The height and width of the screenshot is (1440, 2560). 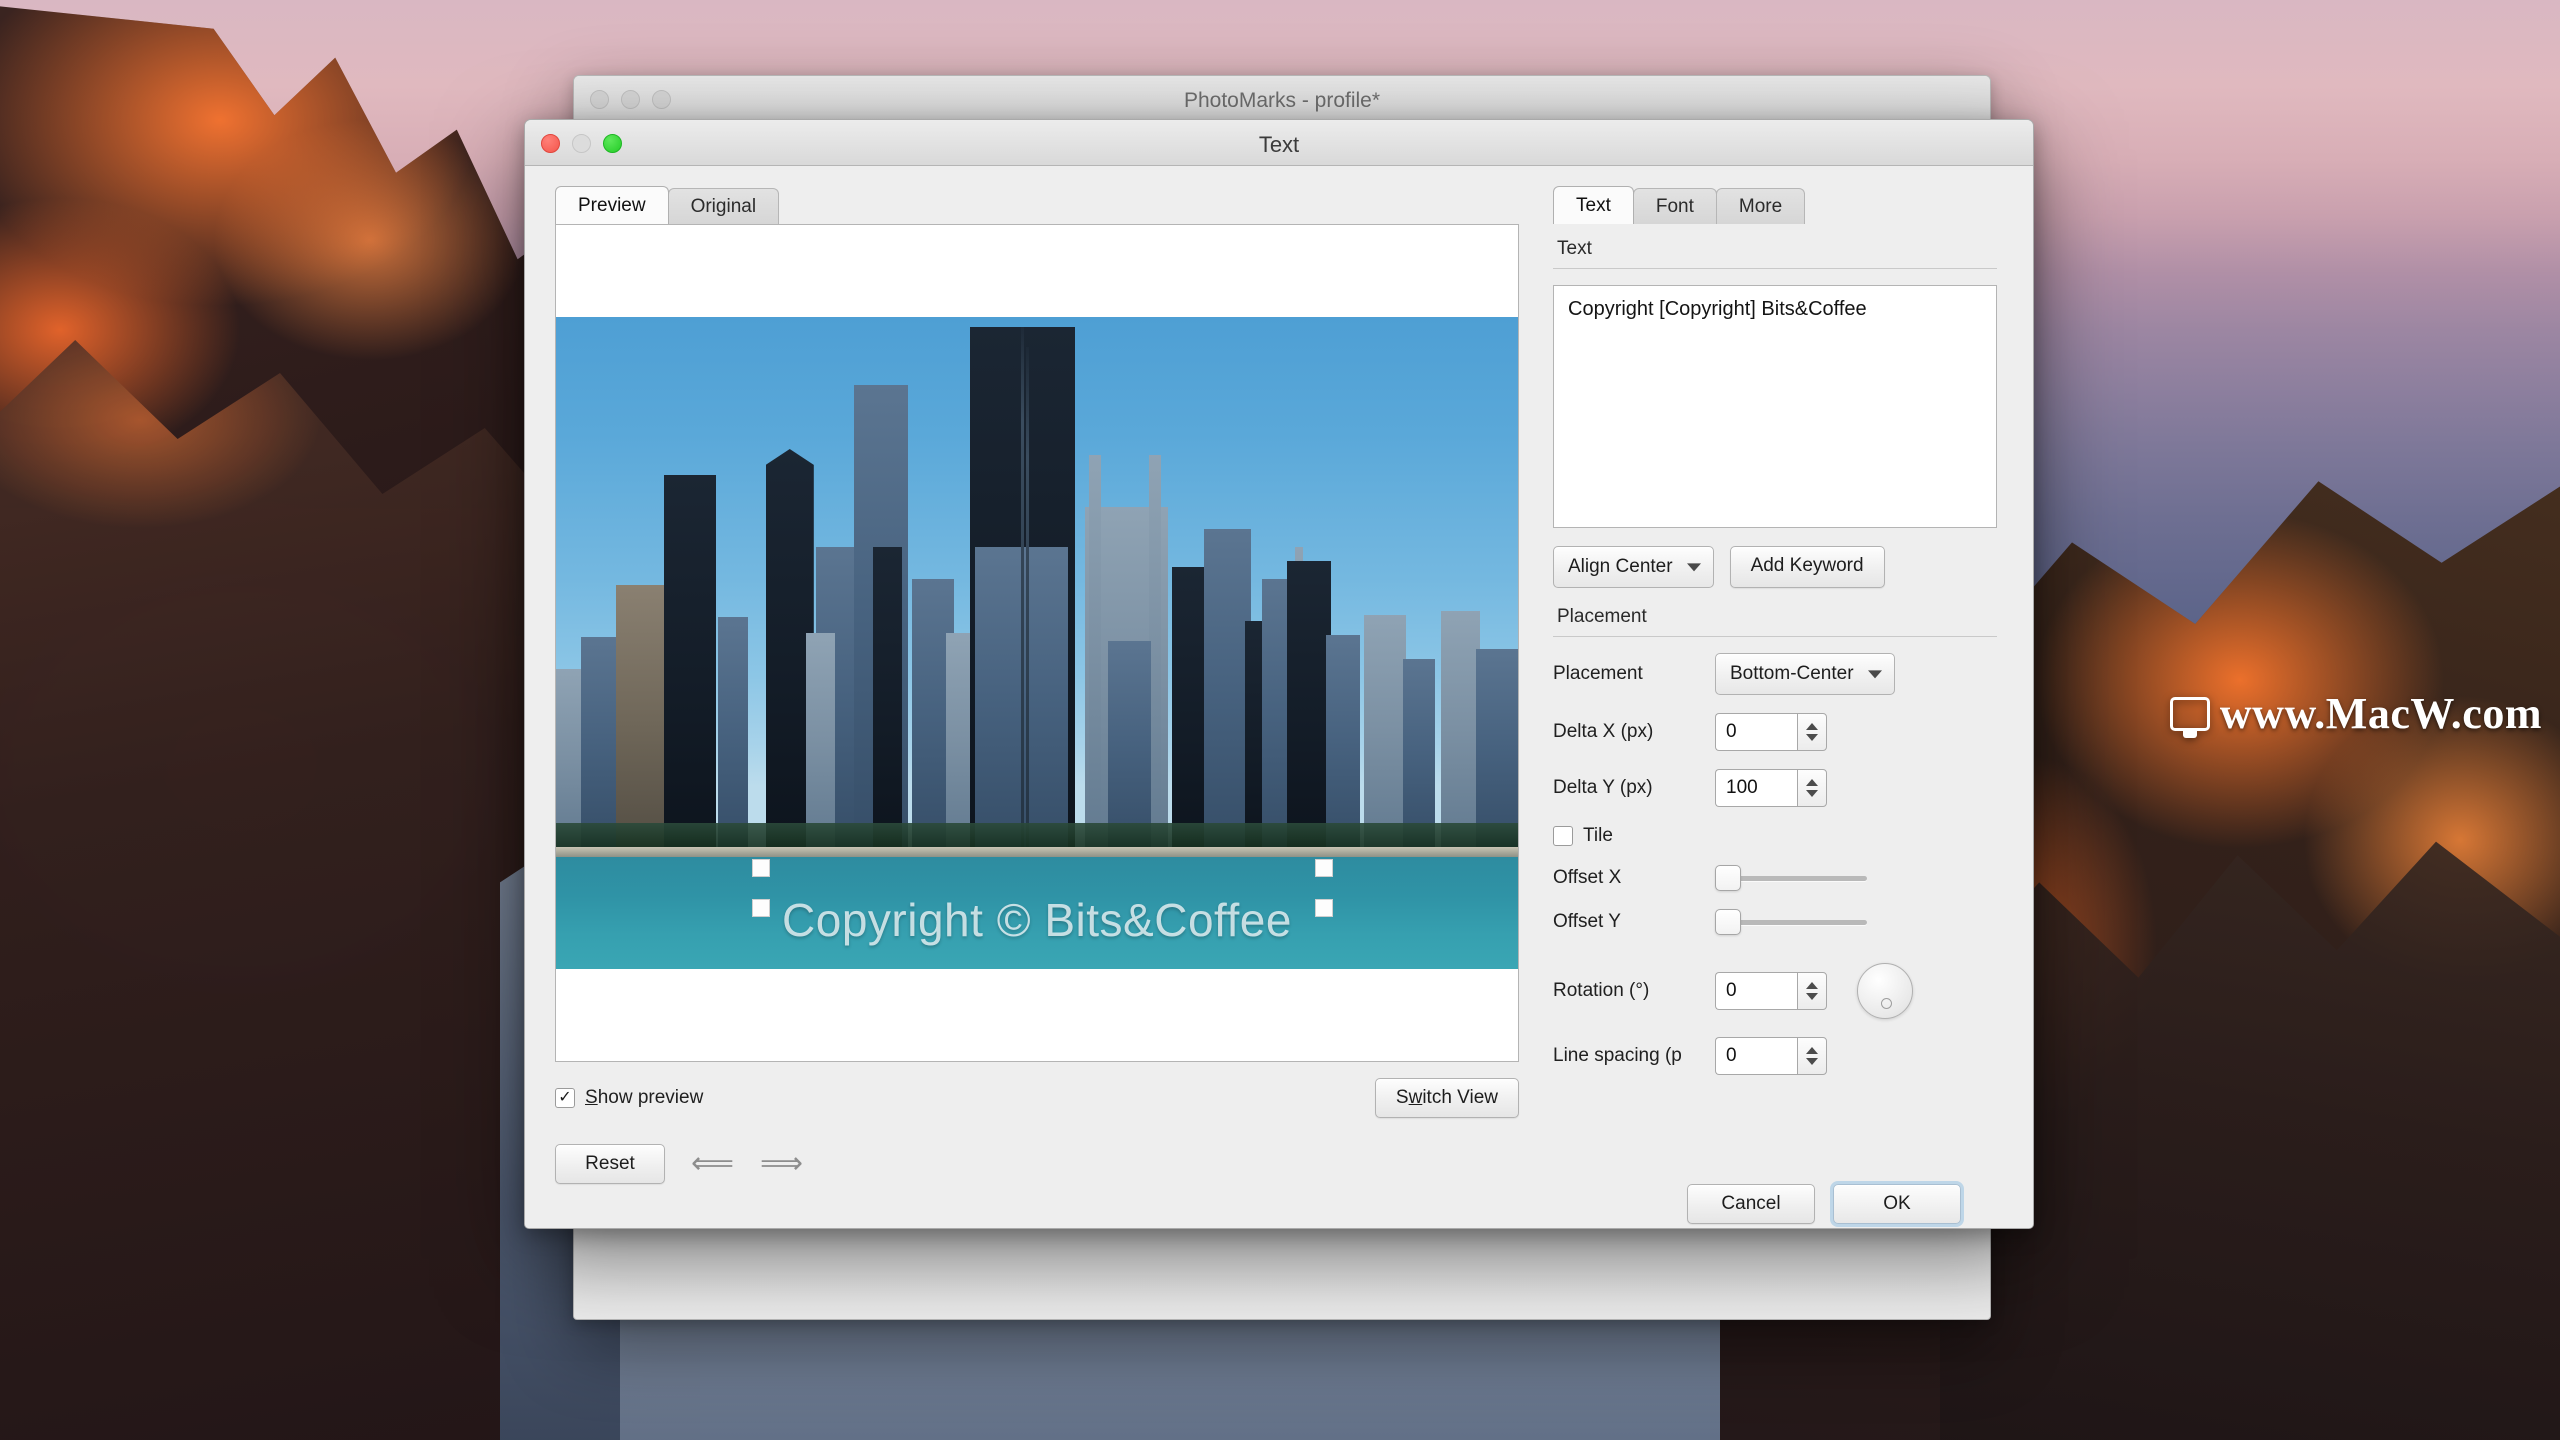 I want to click on delta-x-input: 0, so click(x=1756, y=732).